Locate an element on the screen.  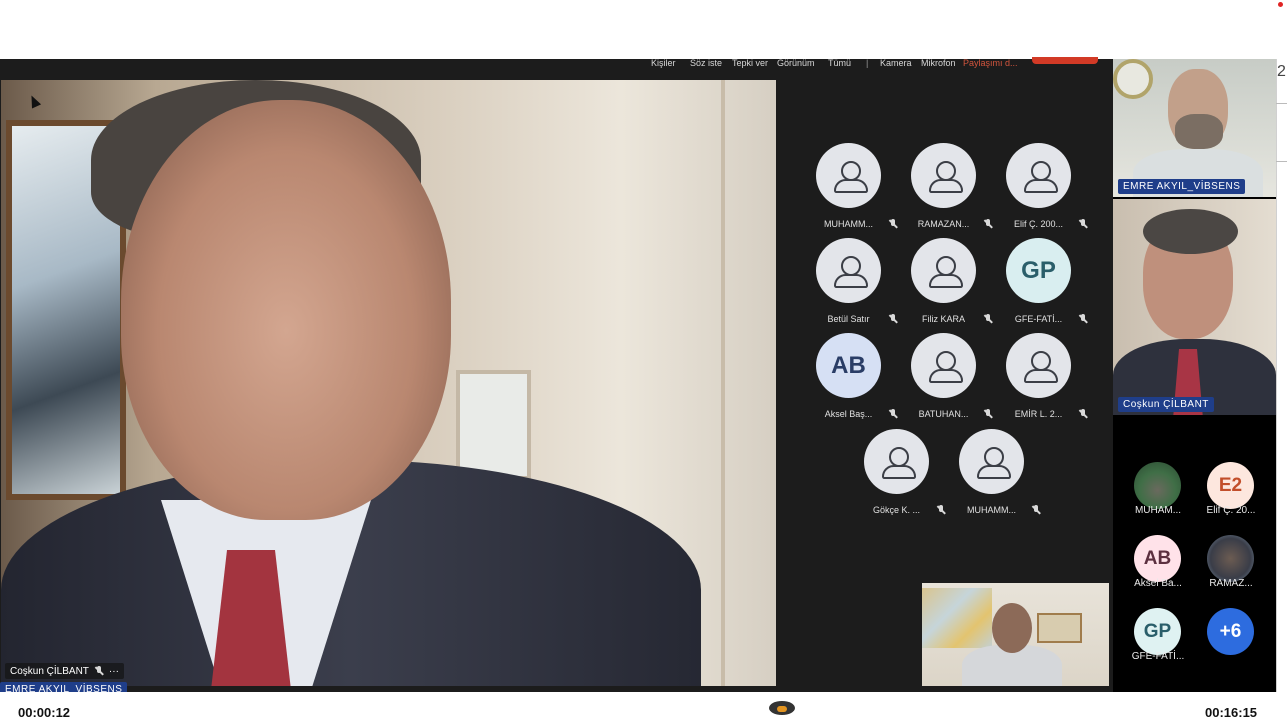
toolbar-mic-button: Mikrofon is located at coordinates (938, 69).